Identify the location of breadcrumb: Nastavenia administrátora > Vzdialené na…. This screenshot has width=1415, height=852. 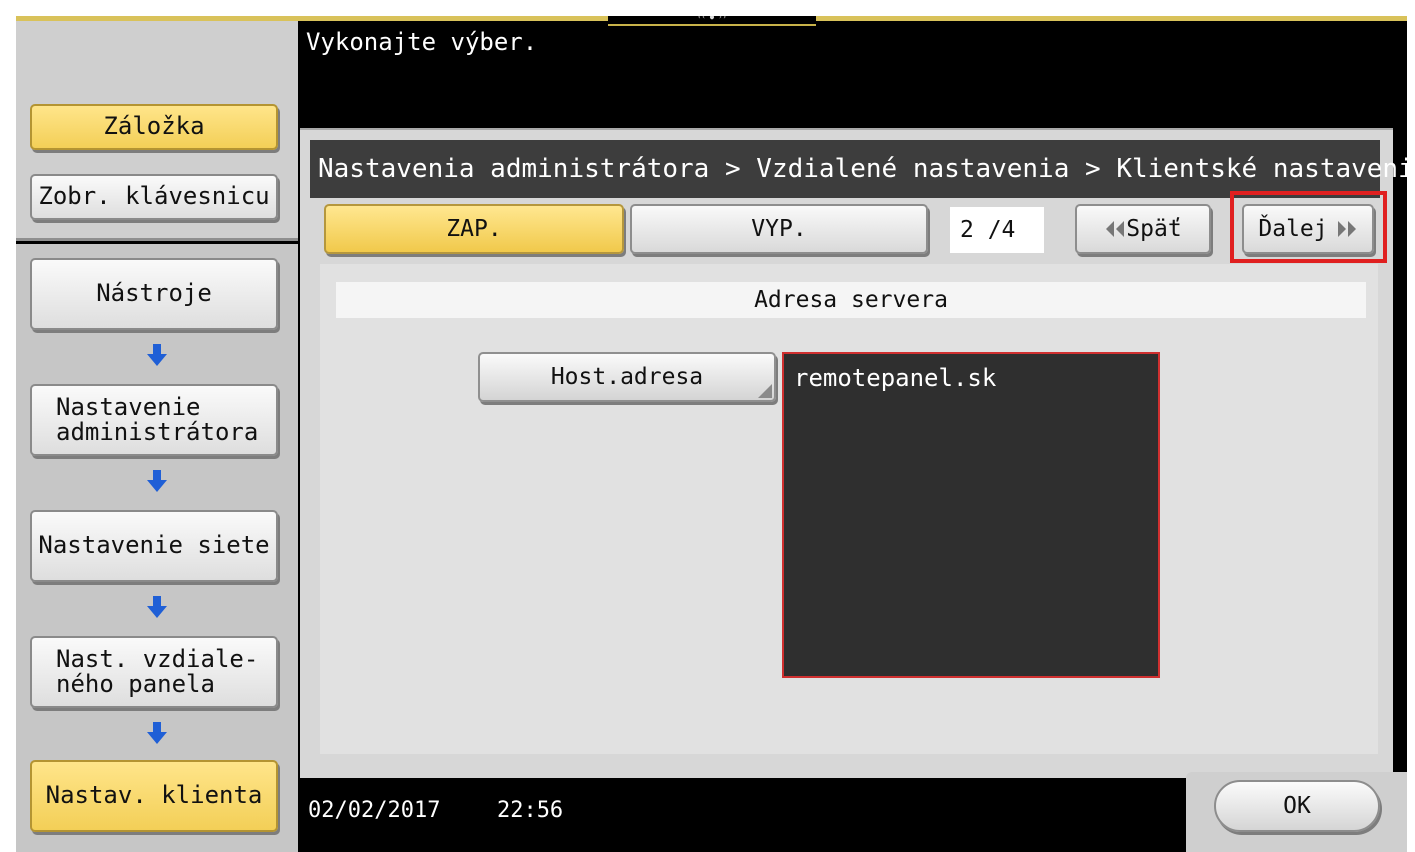
(858, 169).